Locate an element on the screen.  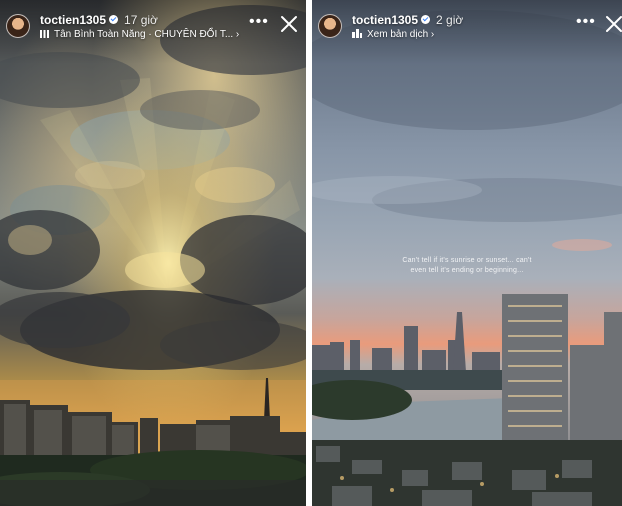
music-text: Tân Bình Toàn Năng · CHUYÊN ĐỔI T... › is located at coordinates (147, 34).